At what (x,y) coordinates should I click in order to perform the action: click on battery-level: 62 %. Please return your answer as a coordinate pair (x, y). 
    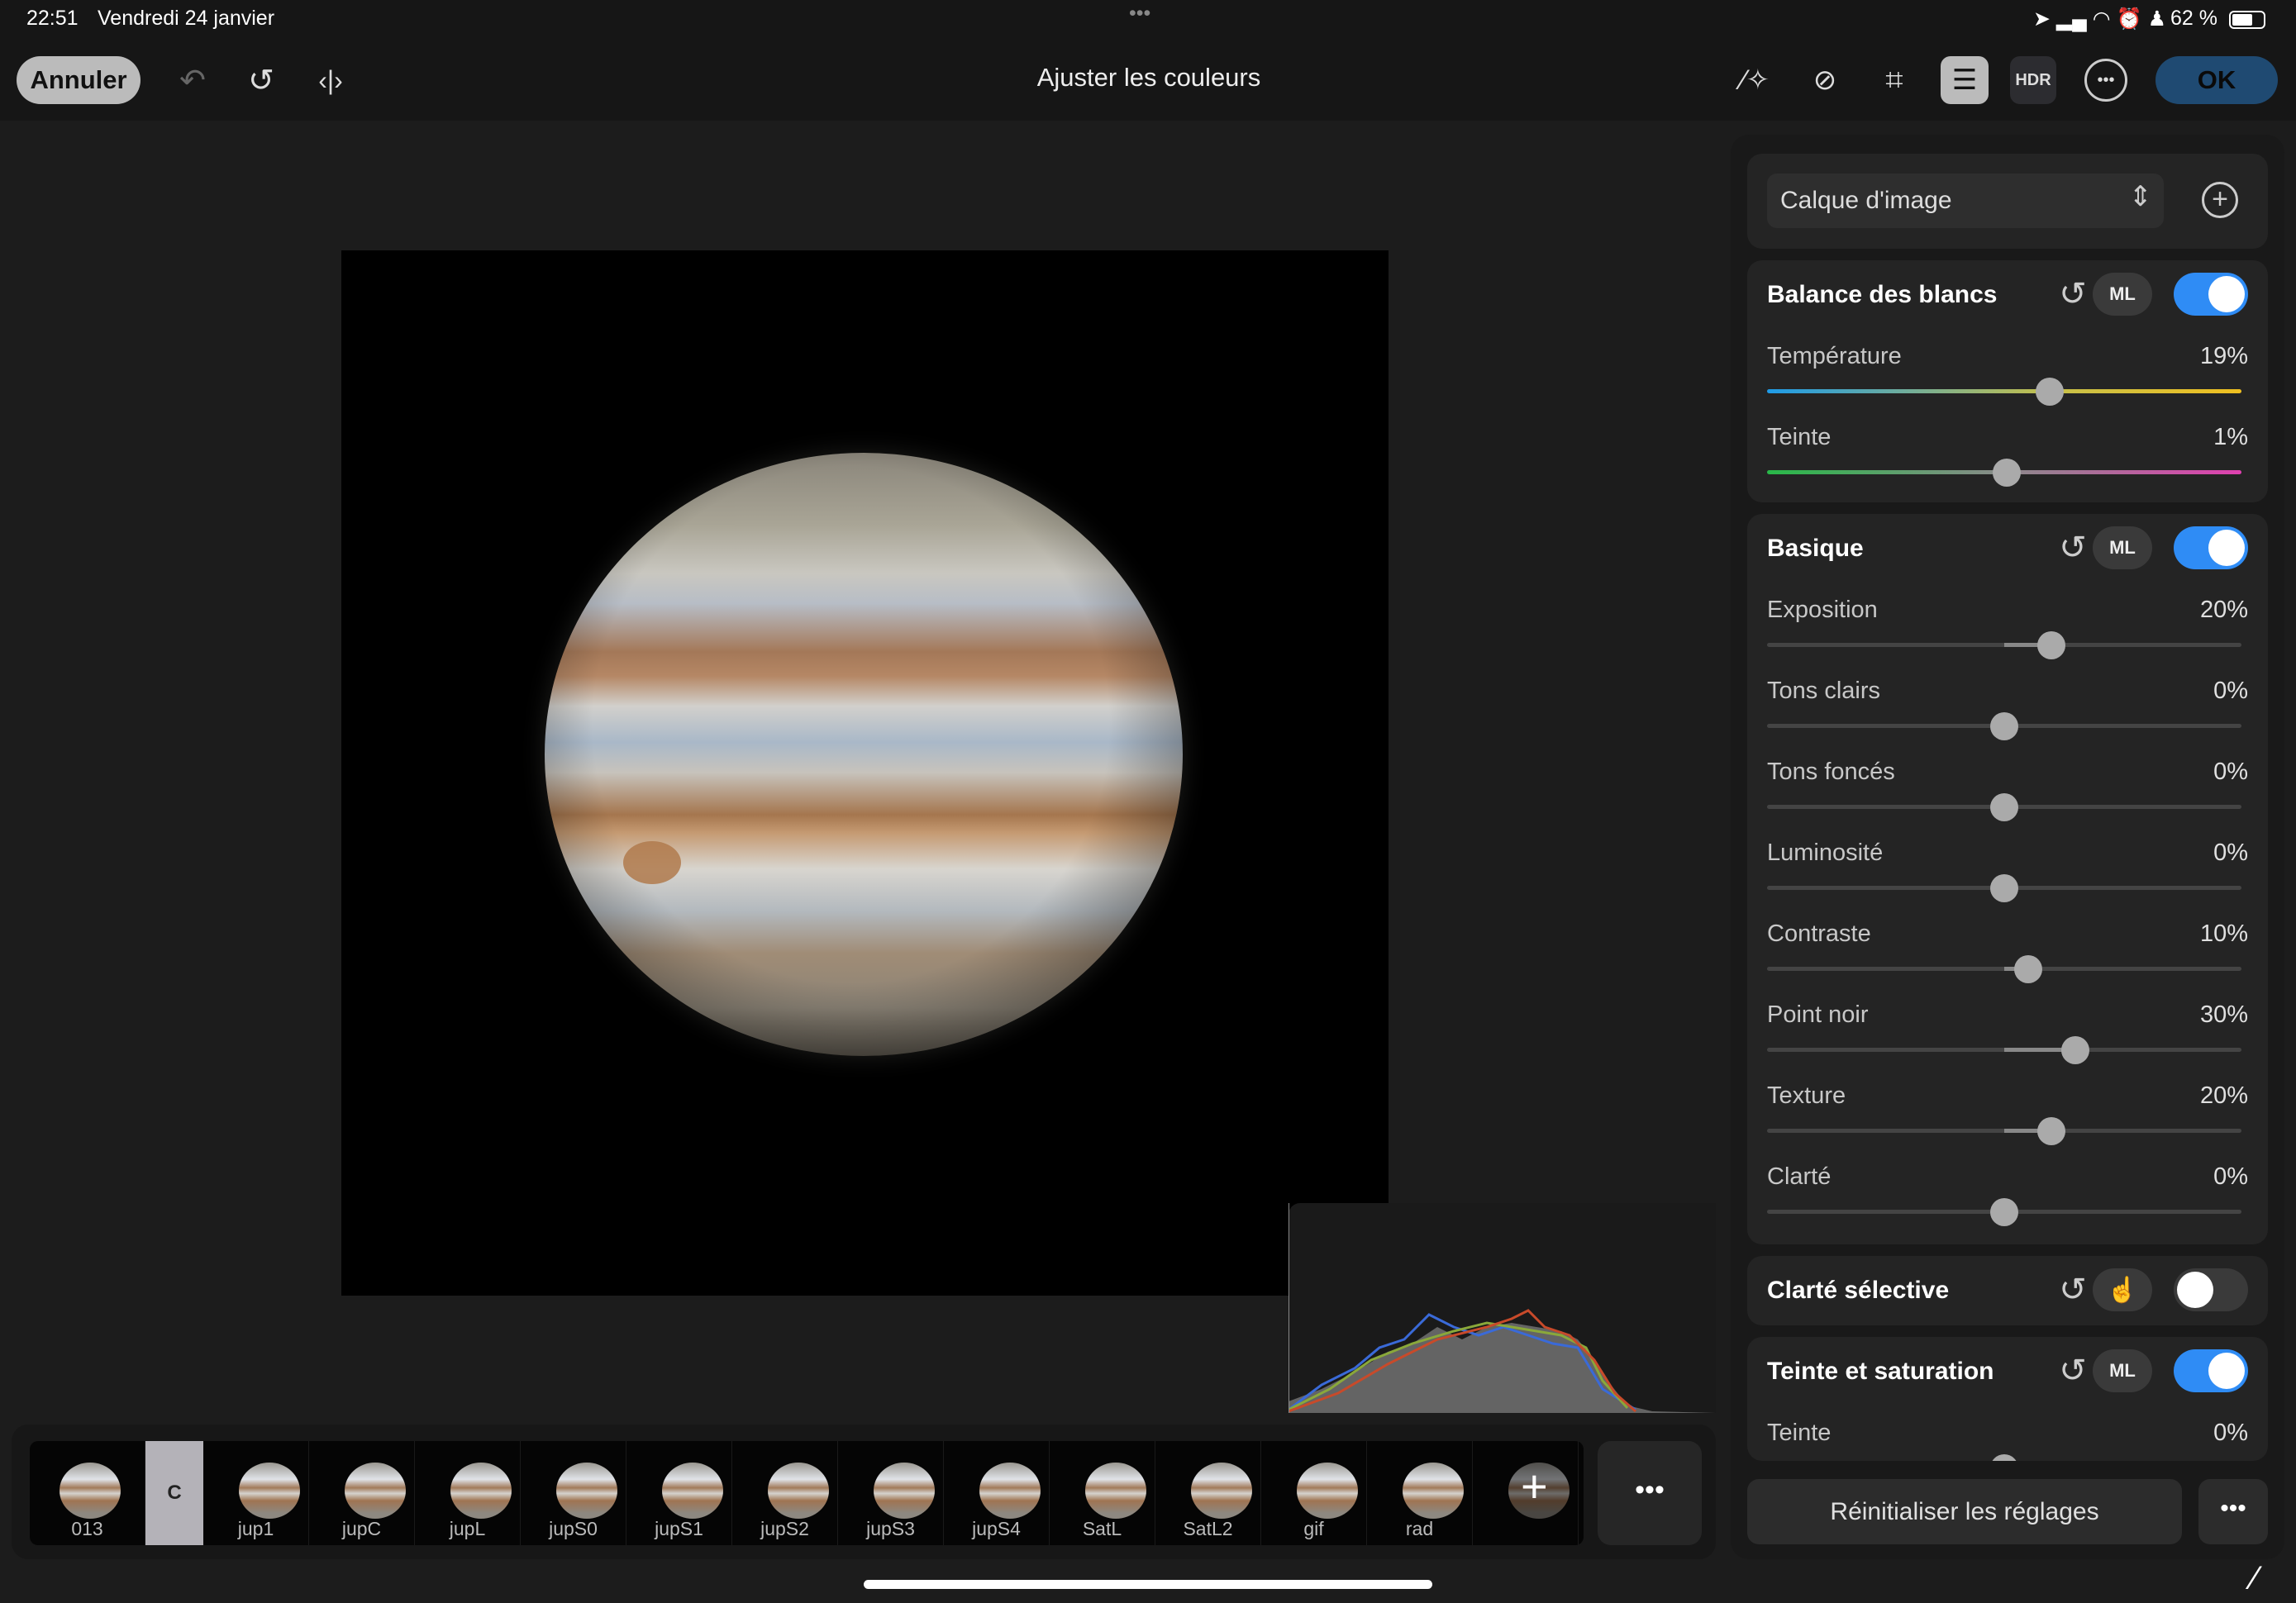
    Looking at the image, I should click on (2193, 18).